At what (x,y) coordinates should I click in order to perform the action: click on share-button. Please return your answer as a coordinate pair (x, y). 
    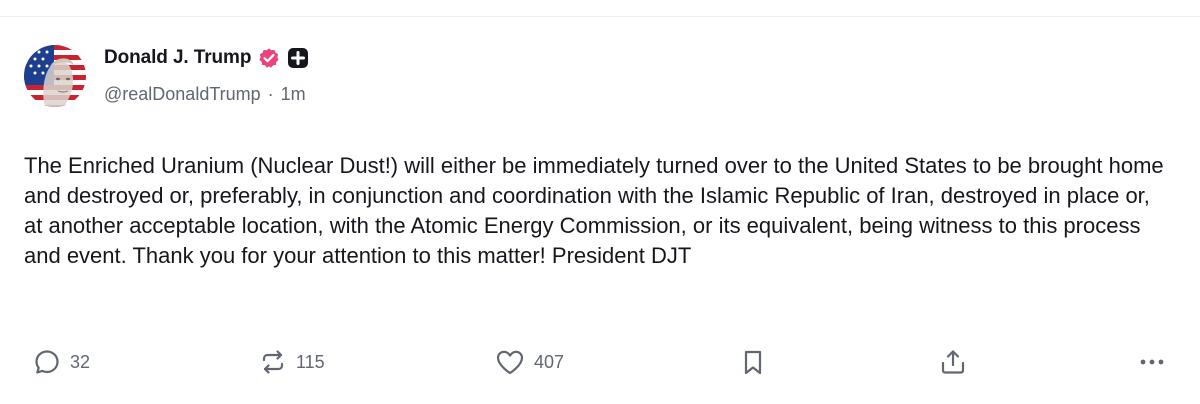
    Looking at the image, I should click on (953, 362).